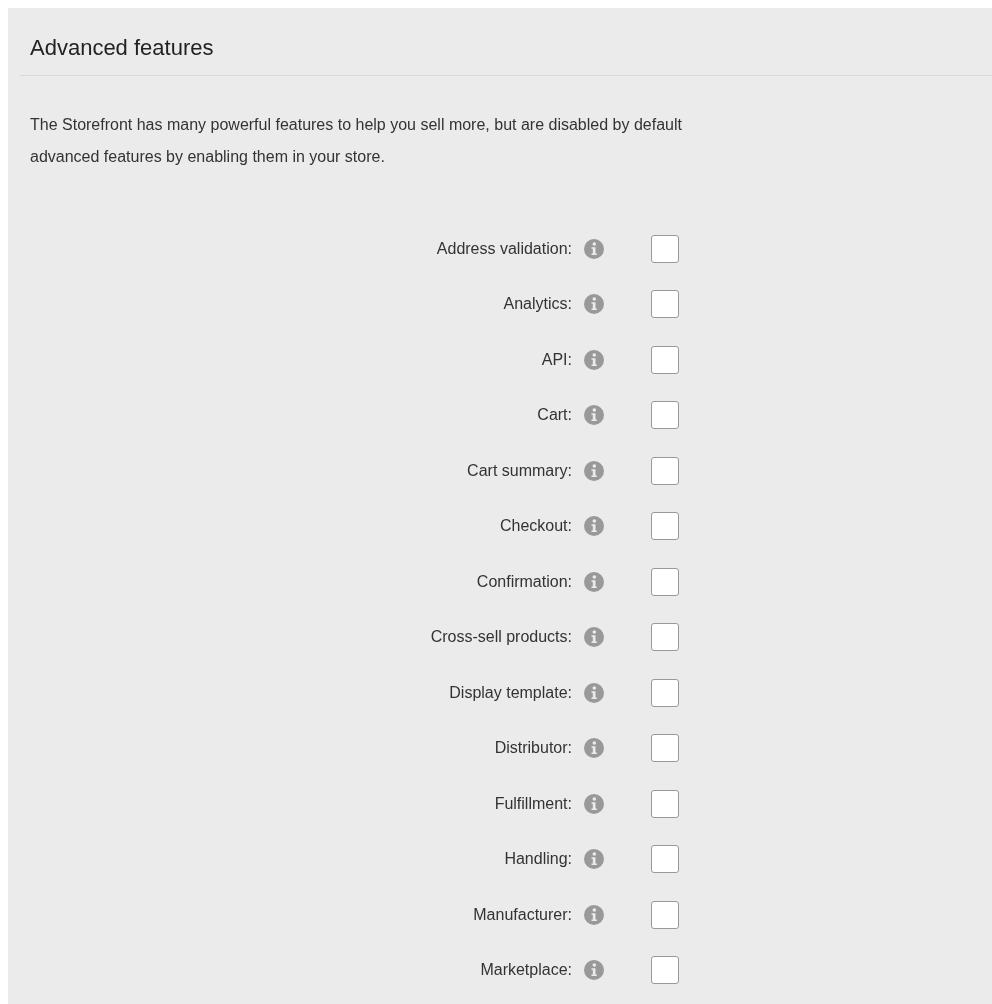 The width and height of the screenshot is (992, 1004). I want to click on feature-label: Confirmation:, so click(523, 581).